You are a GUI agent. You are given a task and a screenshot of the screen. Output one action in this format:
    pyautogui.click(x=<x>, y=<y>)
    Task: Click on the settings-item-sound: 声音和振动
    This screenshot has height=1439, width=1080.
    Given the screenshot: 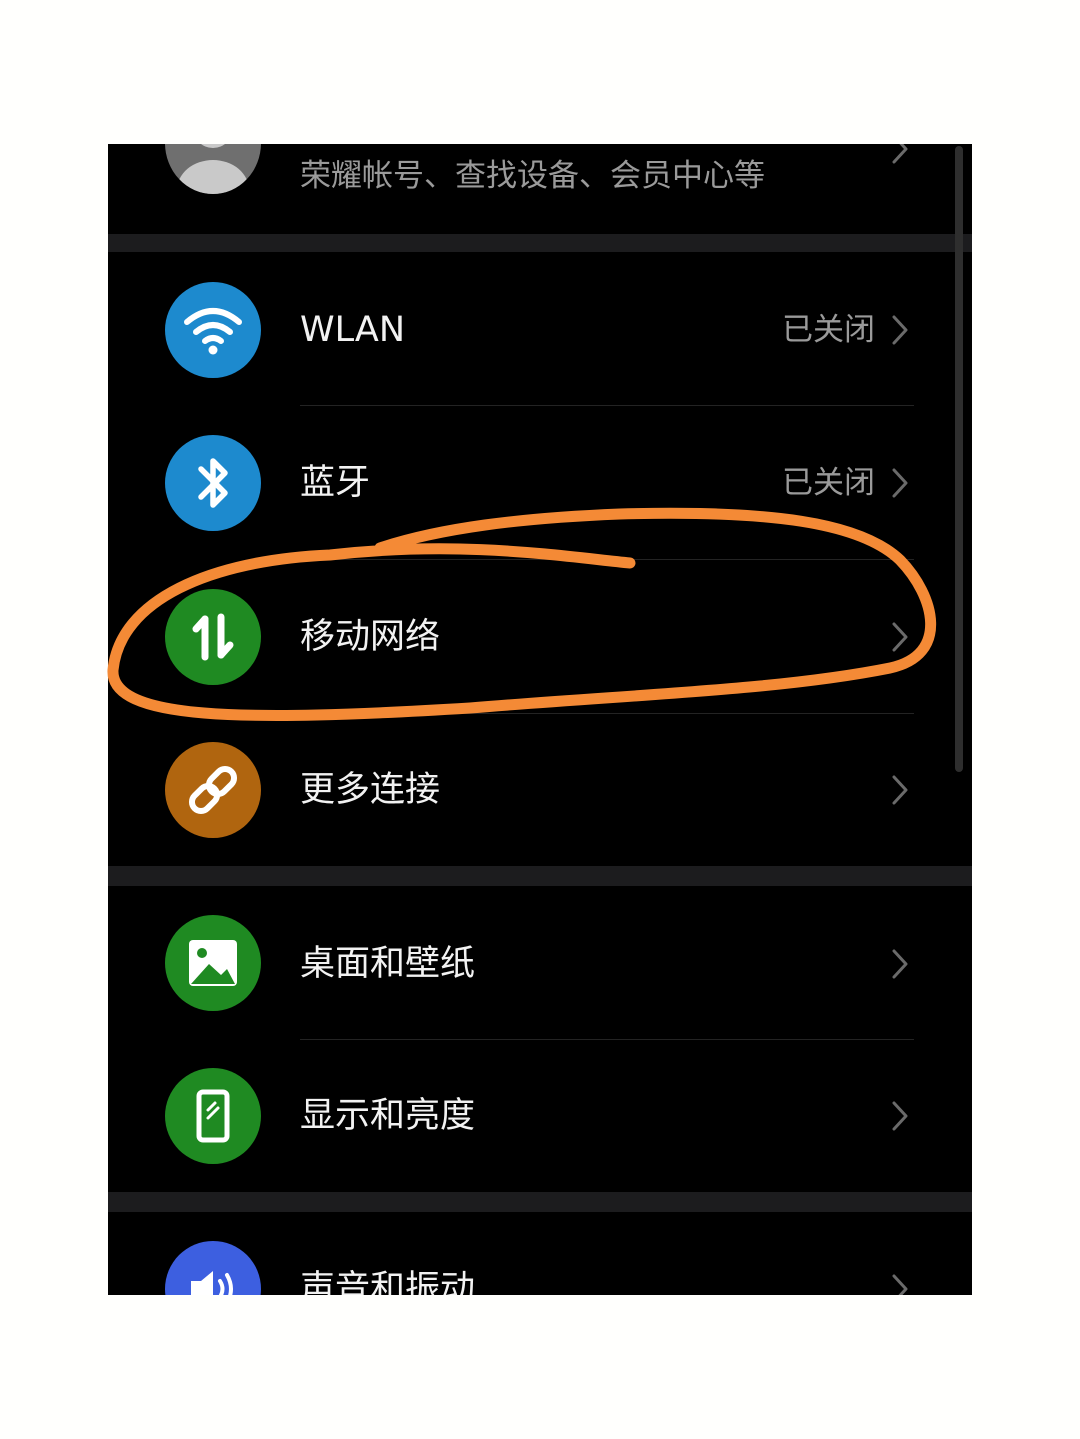 What is the action you would take?
    pyautogui.click(x=540, y=1253)
    